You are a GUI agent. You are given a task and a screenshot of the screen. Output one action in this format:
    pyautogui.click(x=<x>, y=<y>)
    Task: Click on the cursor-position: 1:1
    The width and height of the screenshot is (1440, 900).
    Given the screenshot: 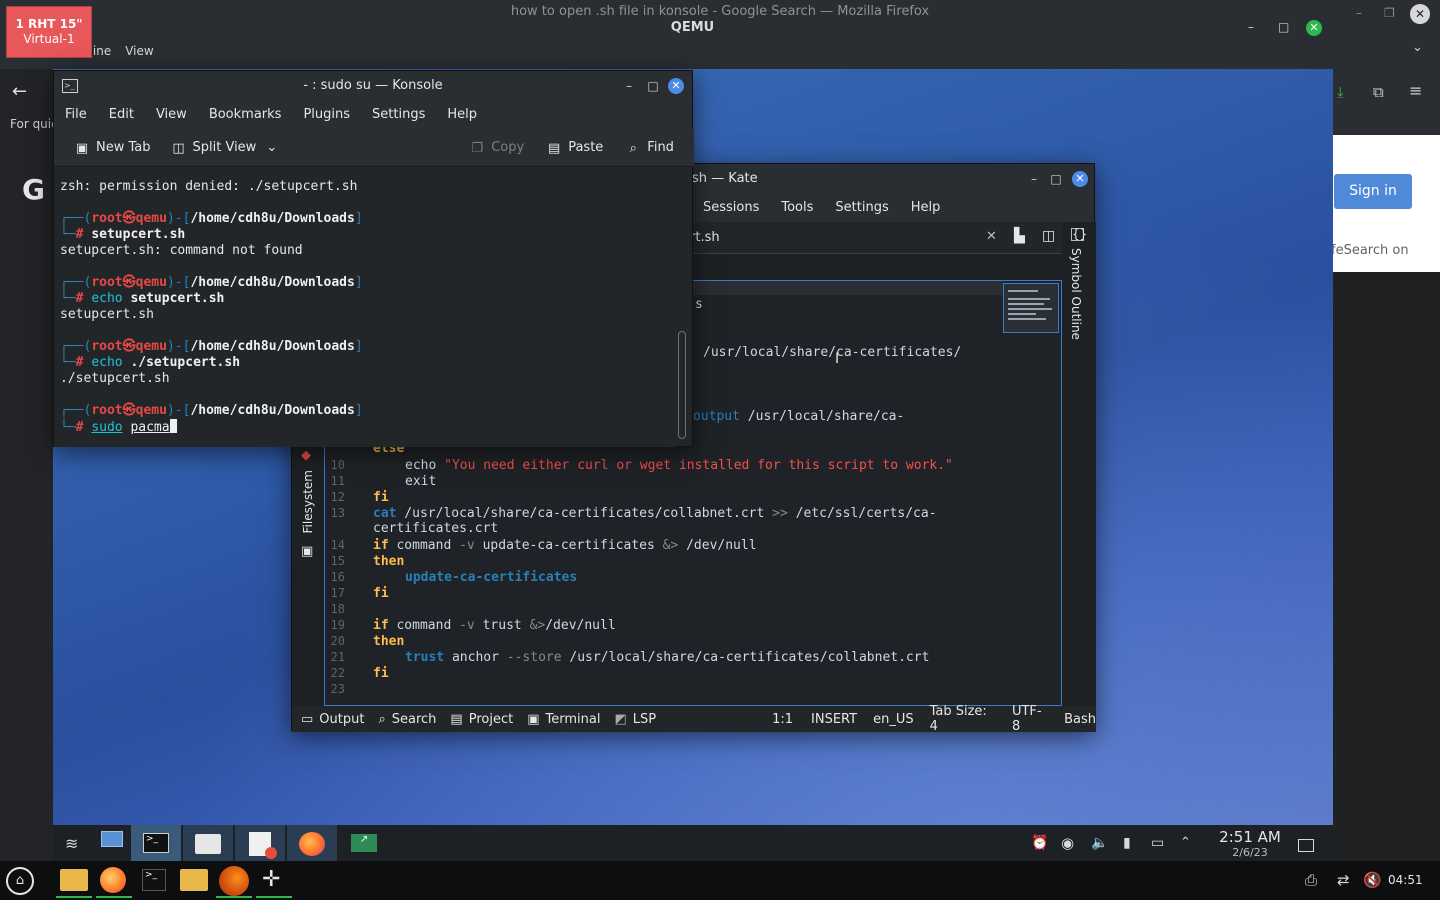 What is the action you would take?
    pyautogui.click(x=782, y=719)
    